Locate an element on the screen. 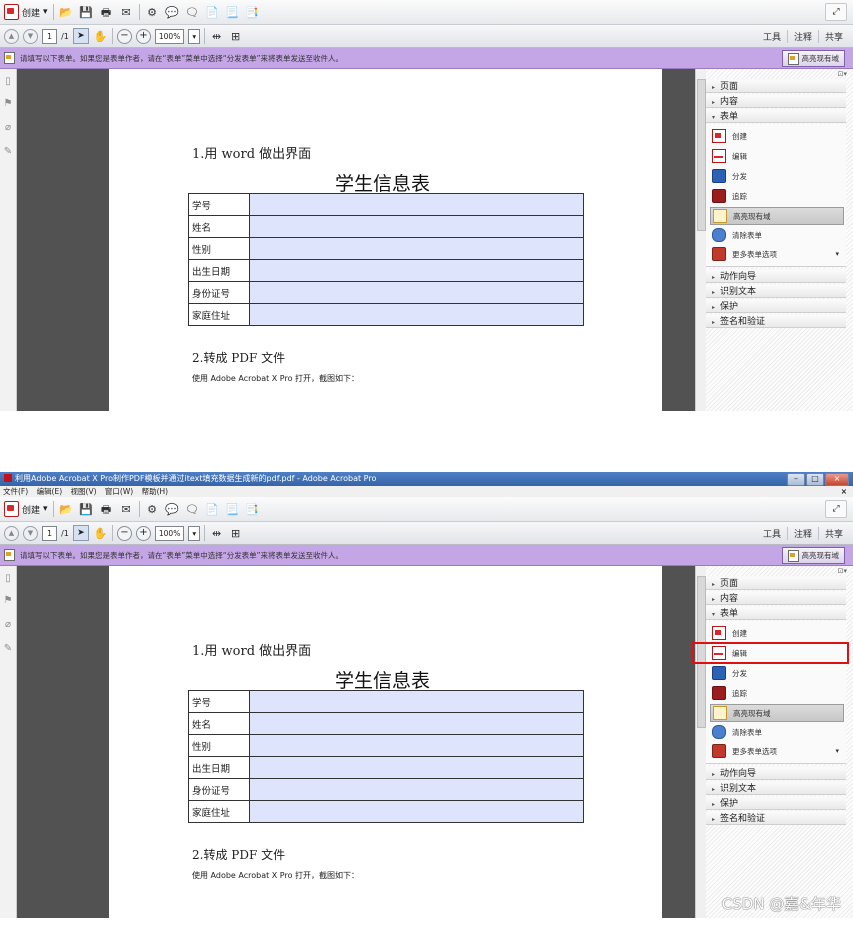 The height and width of the screenshot is (935, 853). close-doc-icon: × is located at coordinates (844, 491).